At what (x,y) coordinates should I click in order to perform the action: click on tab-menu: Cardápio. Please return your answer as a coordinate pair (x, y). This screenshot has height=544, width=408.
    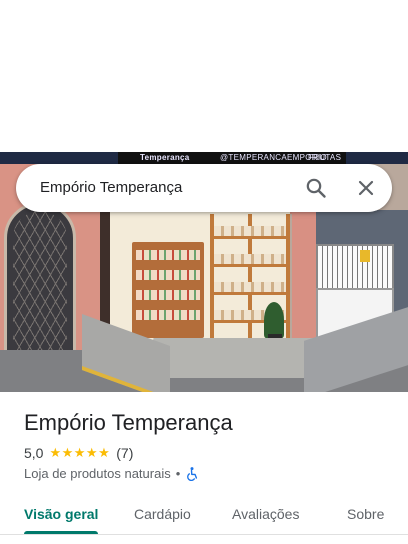
    Looking at the image, I should click on (162, 514).